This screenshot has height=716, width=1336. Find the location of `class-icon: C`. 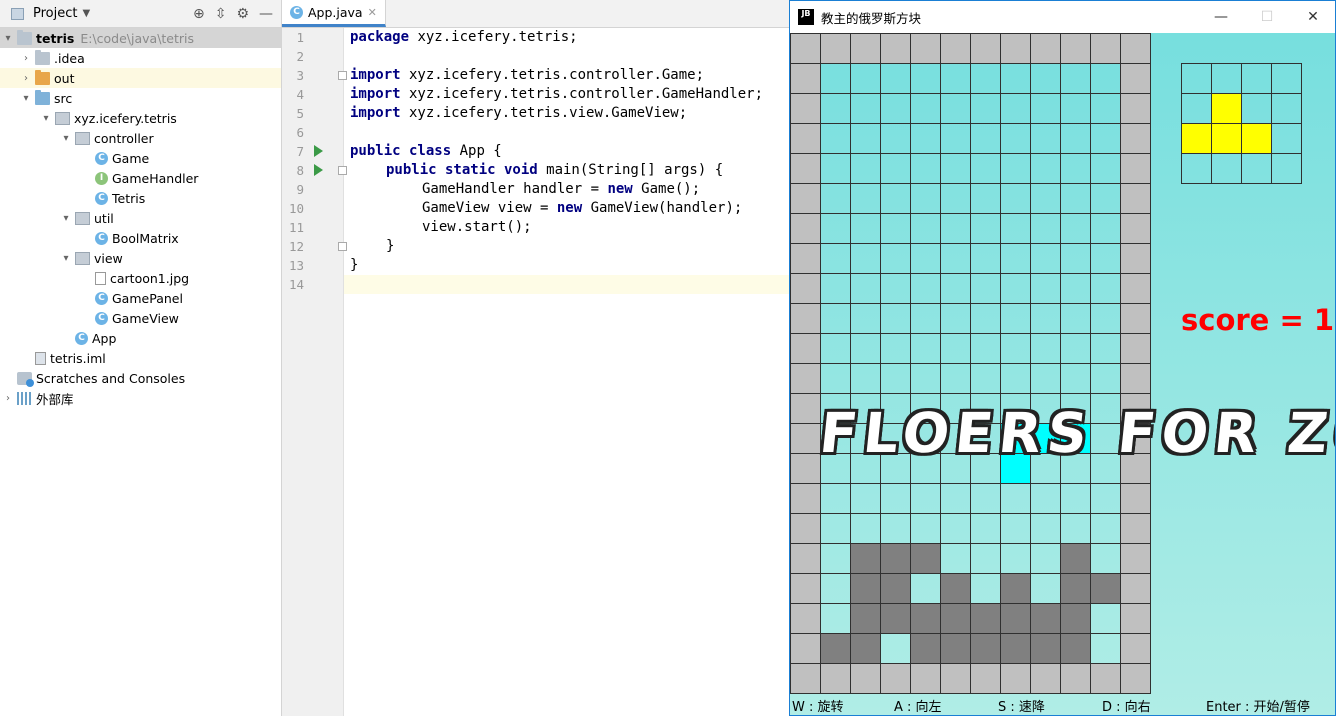

class-icon: C is located at coordinates (101, 238).